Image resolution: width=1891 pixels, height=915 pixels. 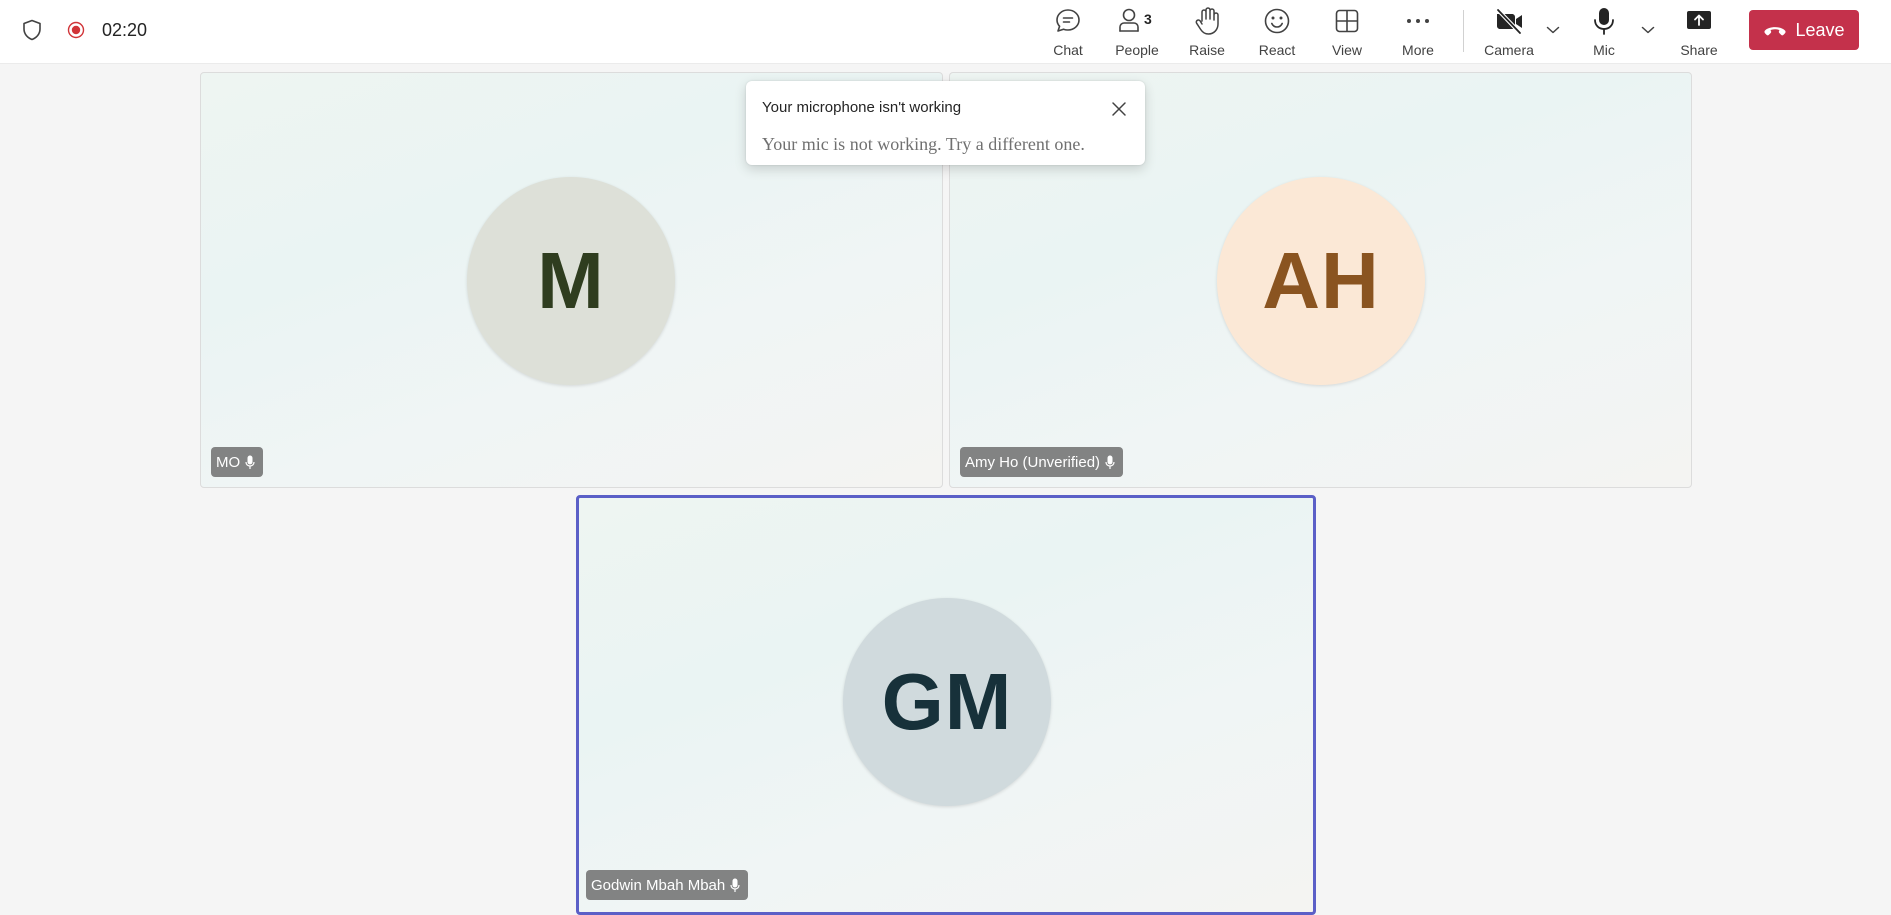 I want to click on chat-label: Chat, so click(x=1068, y=50).